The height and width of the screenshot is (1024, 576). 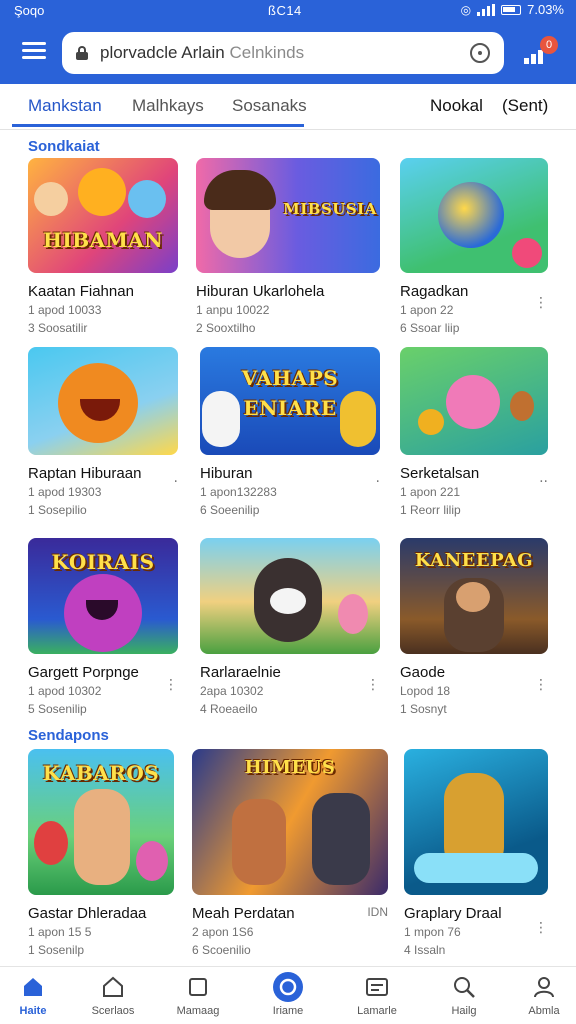 I want to click on card-meta: 3 Soosatilir, so click(x=58, y=328).